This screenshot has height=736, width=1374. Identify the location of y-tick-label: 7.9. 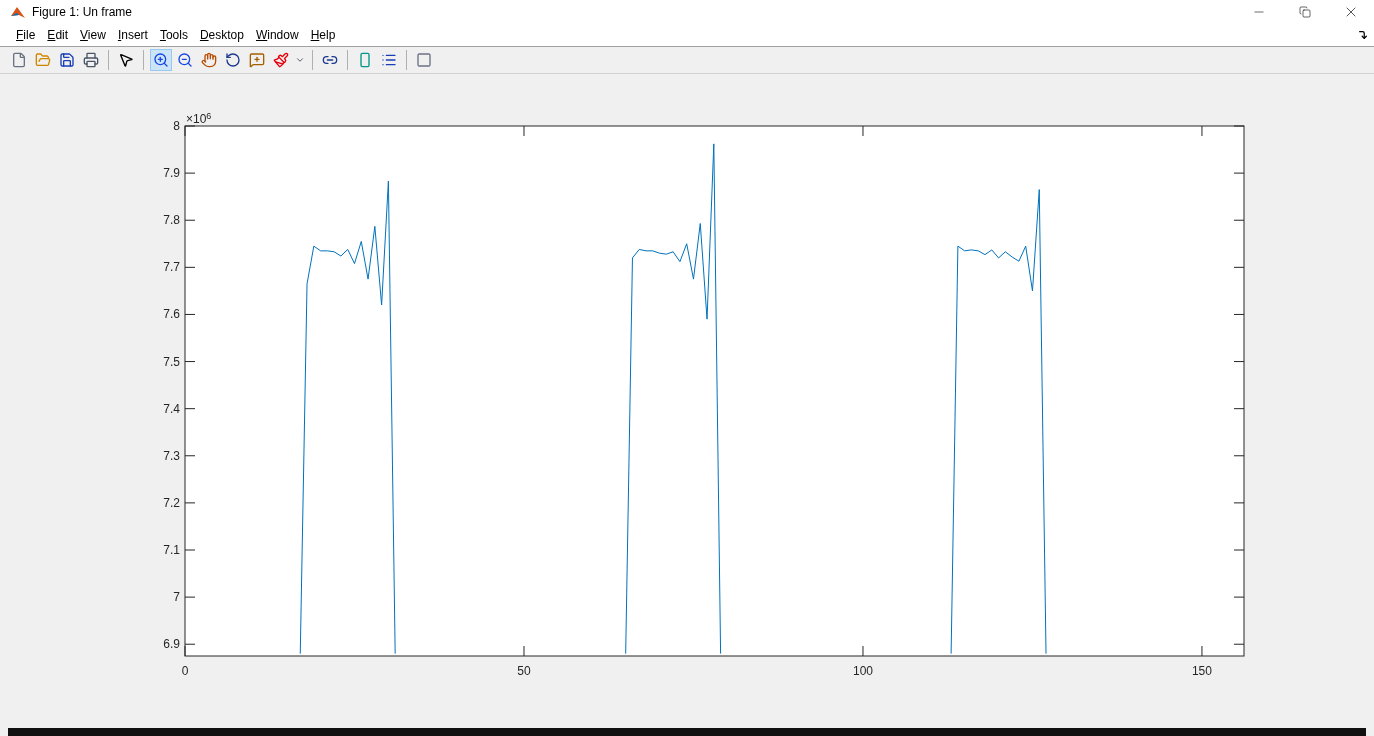
(171, 173).